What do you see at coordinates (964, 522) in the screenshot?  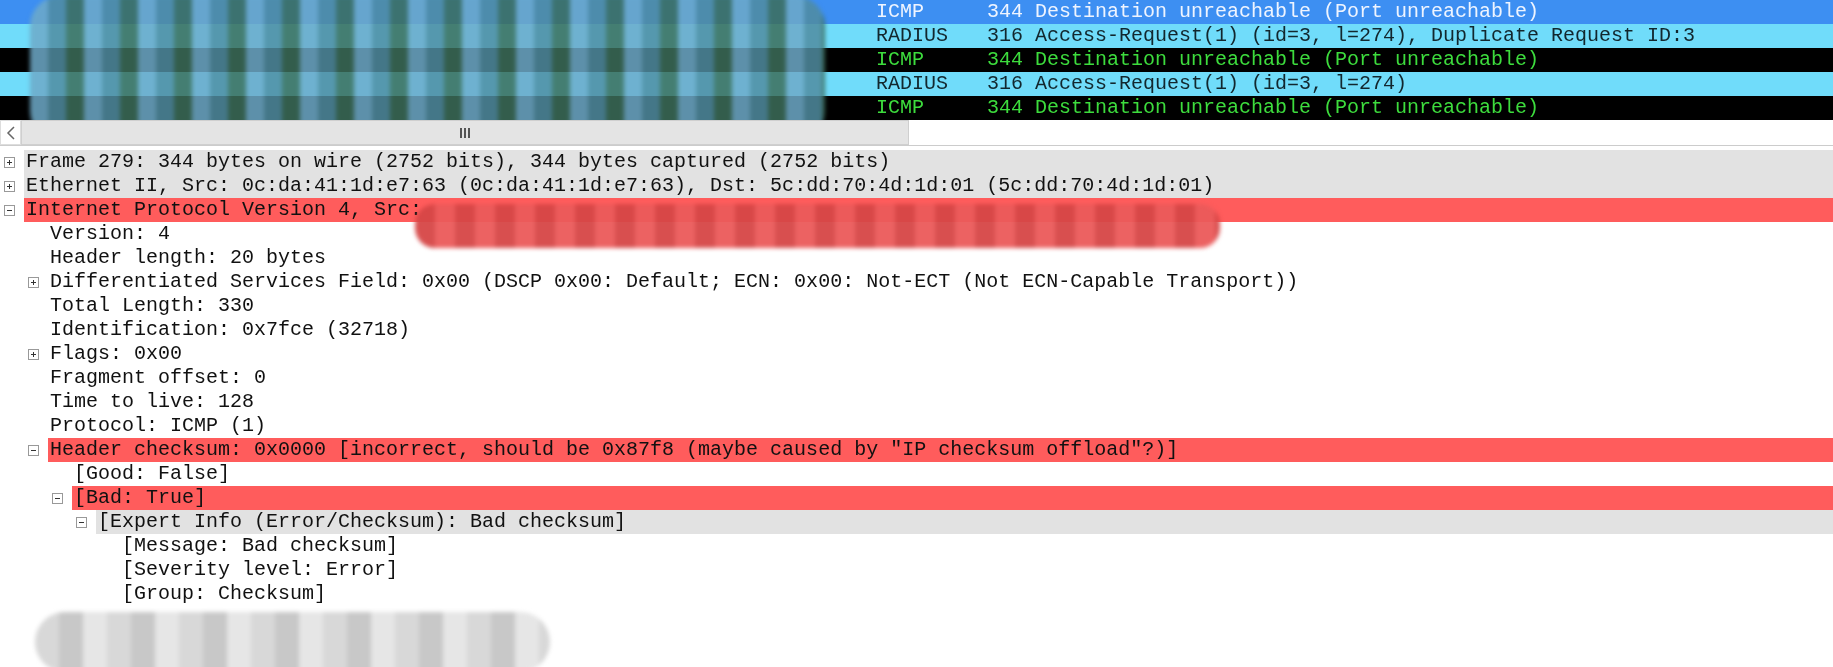 I see `tree-item: [Expert Info (Error/Checksum): Bad checksum]` at bounding box center [964, 522].